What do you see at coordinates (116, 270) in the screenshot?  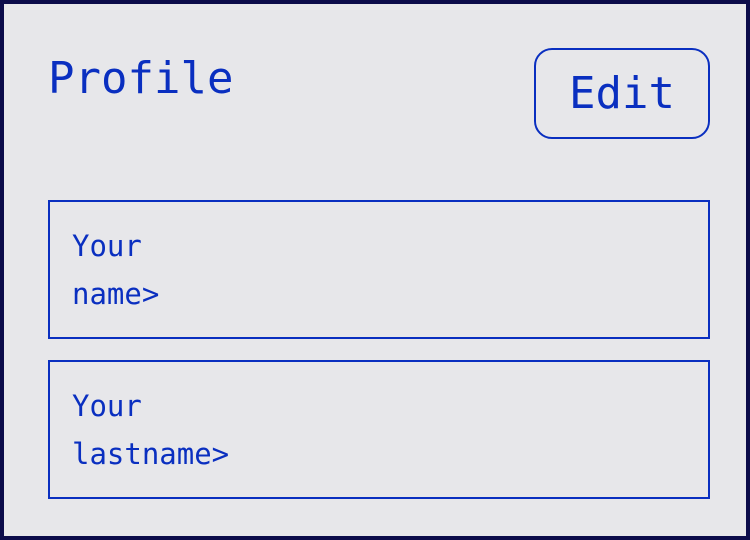 I see `name-field-placeholder: Your name>` at bounding box center [116, 270].